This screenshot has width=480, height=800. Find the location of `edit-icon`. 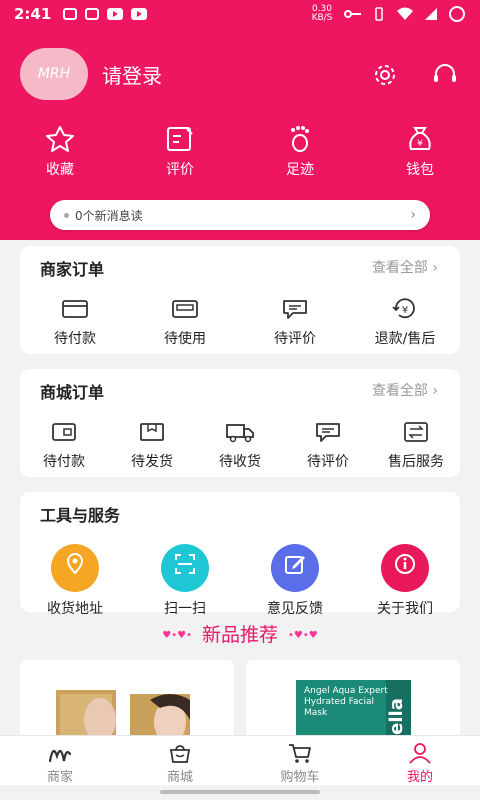

edit-icon is located at coordinates (180, 139).